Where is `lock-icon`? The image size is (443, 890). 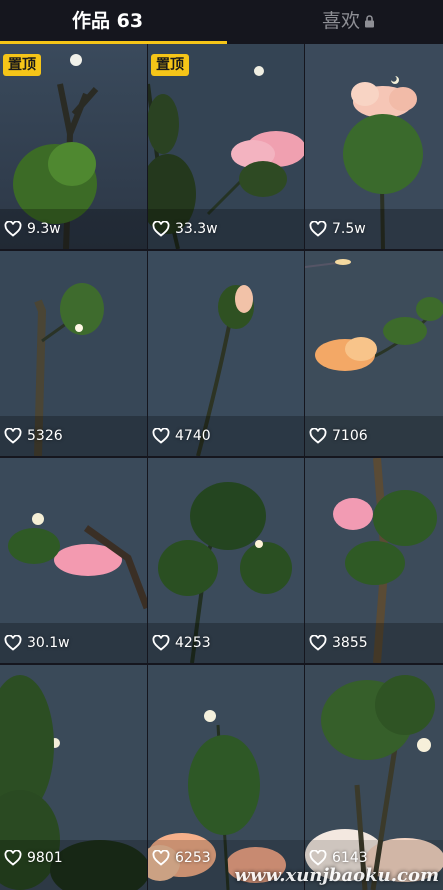 lock-icon is located at coordinates (369, 22).